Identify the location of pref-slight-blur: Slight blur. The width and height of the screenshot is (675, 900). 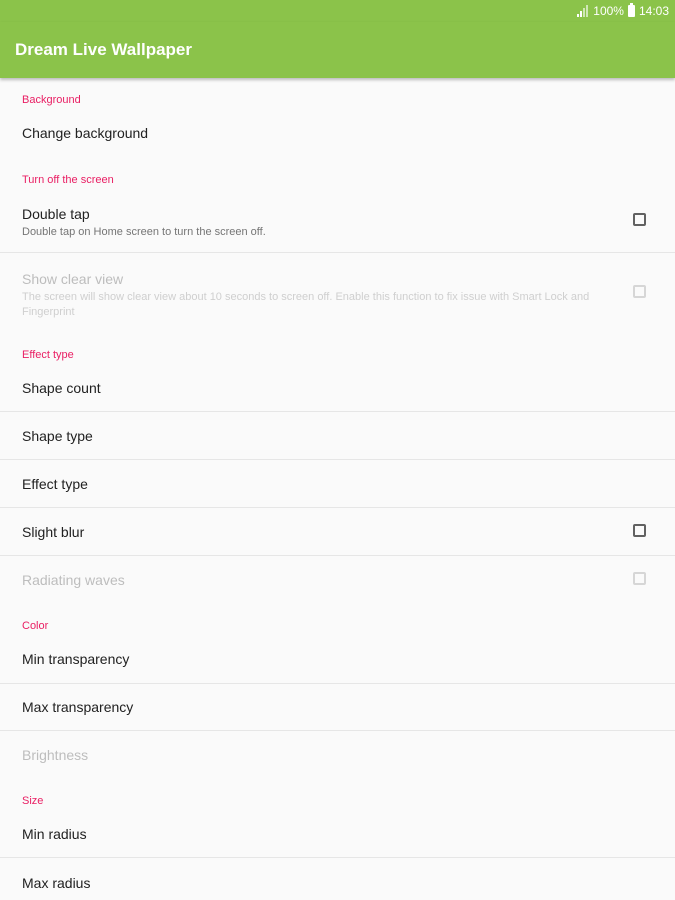
(337, 531).